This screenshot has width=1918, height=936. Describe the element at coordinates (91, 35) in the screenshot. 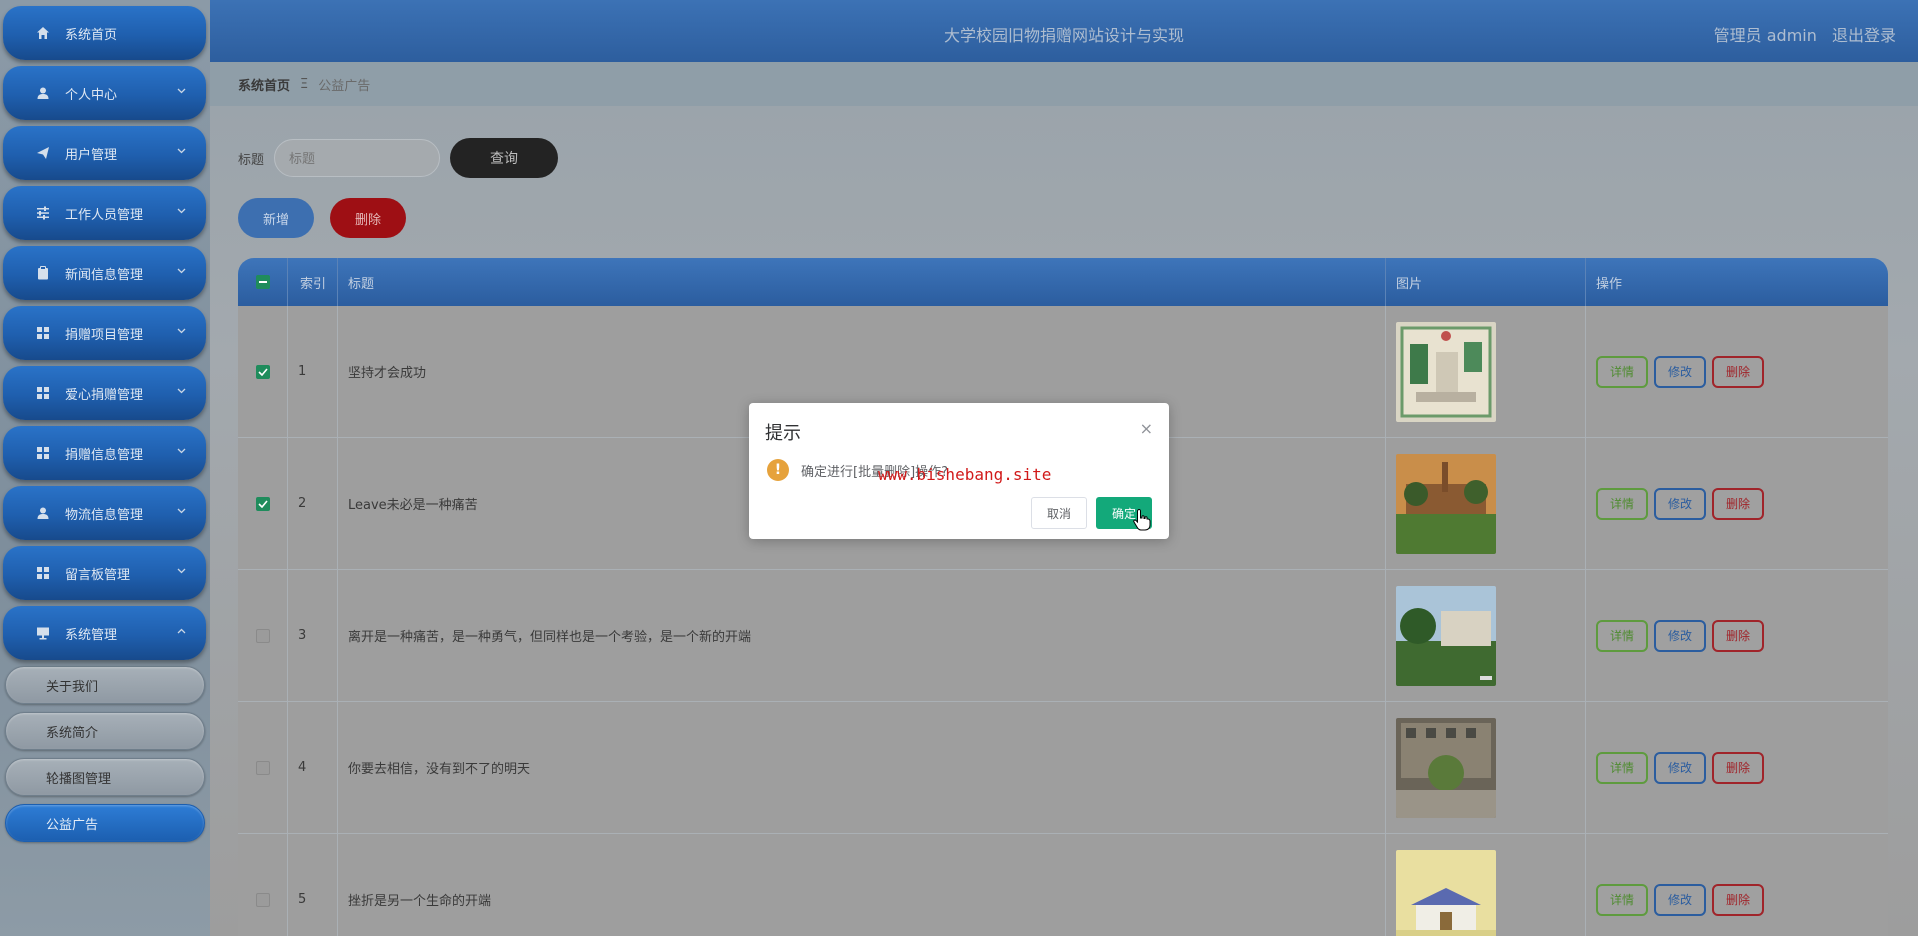

I see `sidebar-item-label: 系统首页` at that location.